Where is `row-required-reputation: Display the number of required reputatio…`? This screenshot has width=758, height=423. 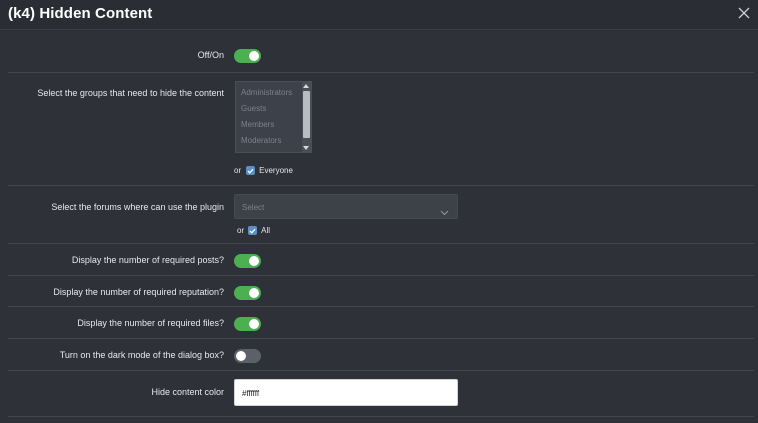
row-required-reputation: Display the number of required reputatio… is located at coordinates (381, 291).